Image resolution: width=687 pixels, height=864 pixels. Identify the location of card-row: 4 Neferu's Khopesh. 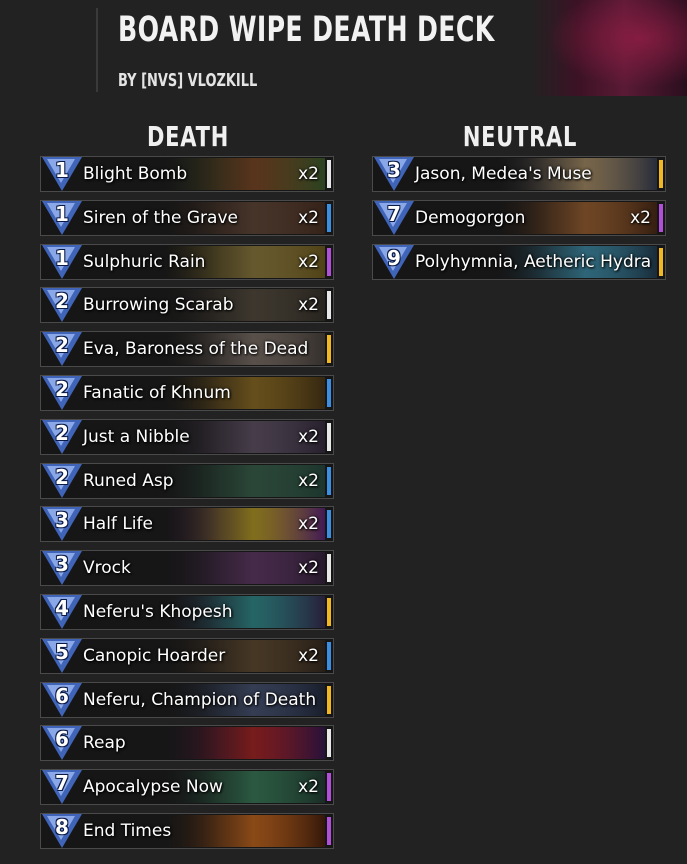
(187, 611).